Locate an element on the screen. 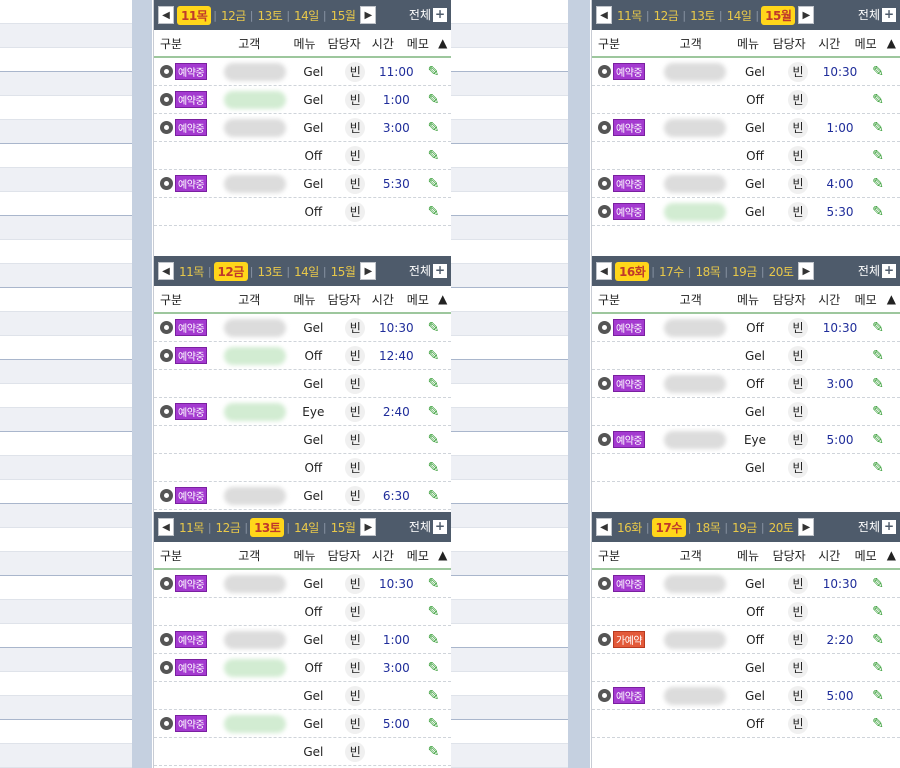  tab-date: 19금 is located at coordinates (744, 527).